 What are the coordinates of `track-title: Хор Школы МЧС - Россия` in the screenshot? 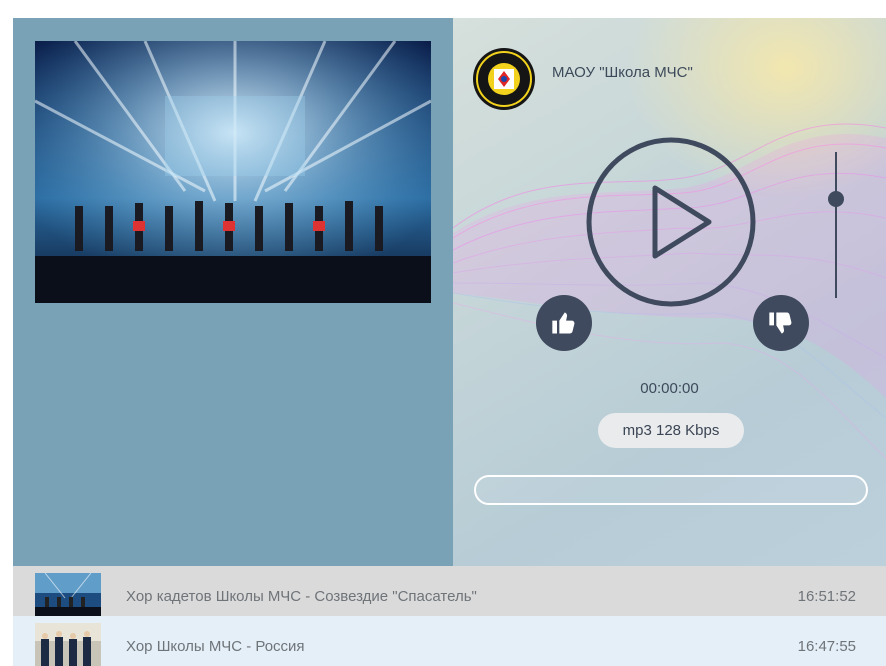 It's located at (215, 646).